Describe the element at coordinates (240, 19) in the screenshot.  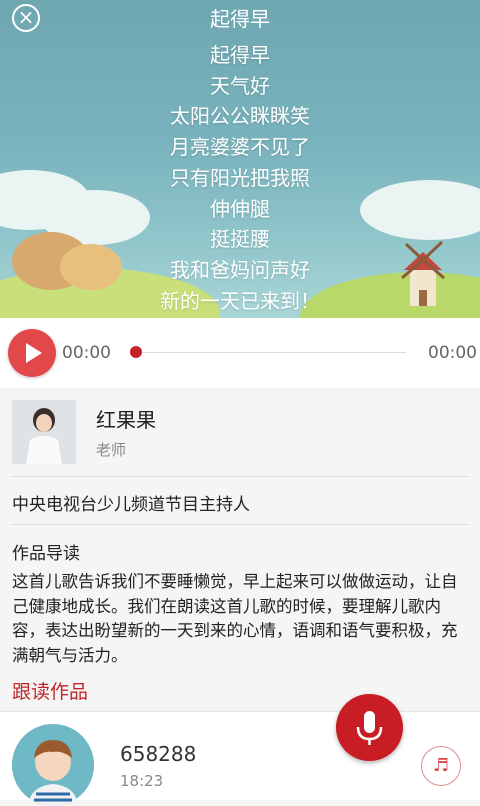
I see `page-title: 起得早` at that location.